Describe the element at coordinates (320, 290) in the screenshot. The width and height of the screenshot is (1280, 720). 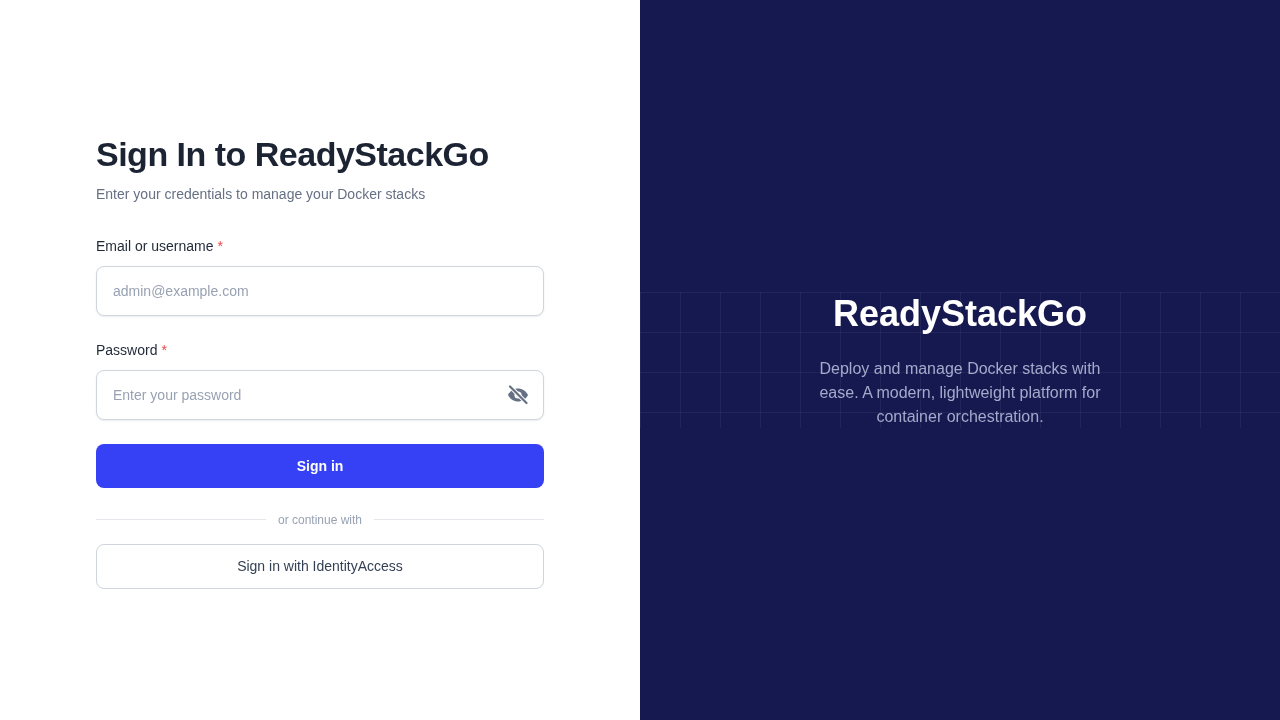
I see `email-field: admin@example.com` at that location.